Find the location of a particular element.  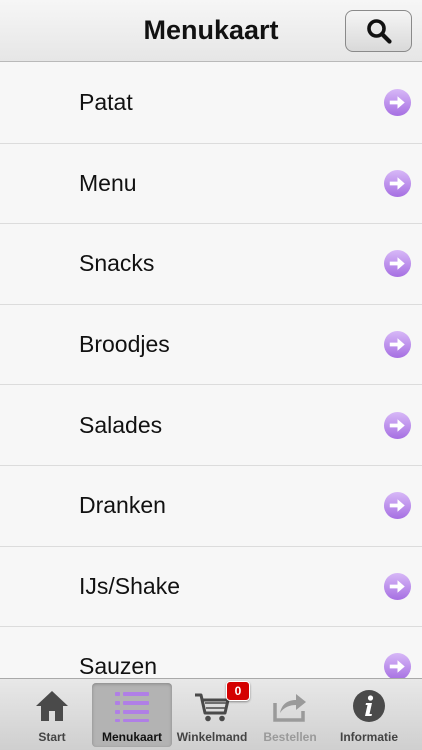

home-icon is located at coordinates (52, 706).